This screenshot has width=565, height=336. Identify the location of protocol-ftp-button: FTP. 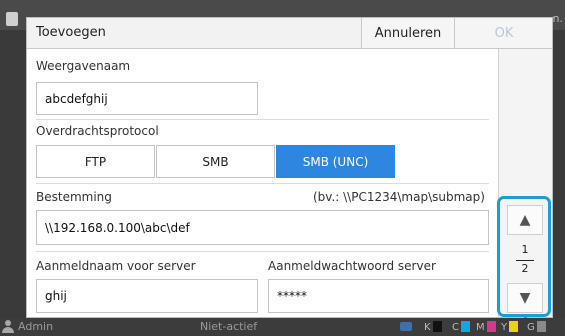
(95, 161).